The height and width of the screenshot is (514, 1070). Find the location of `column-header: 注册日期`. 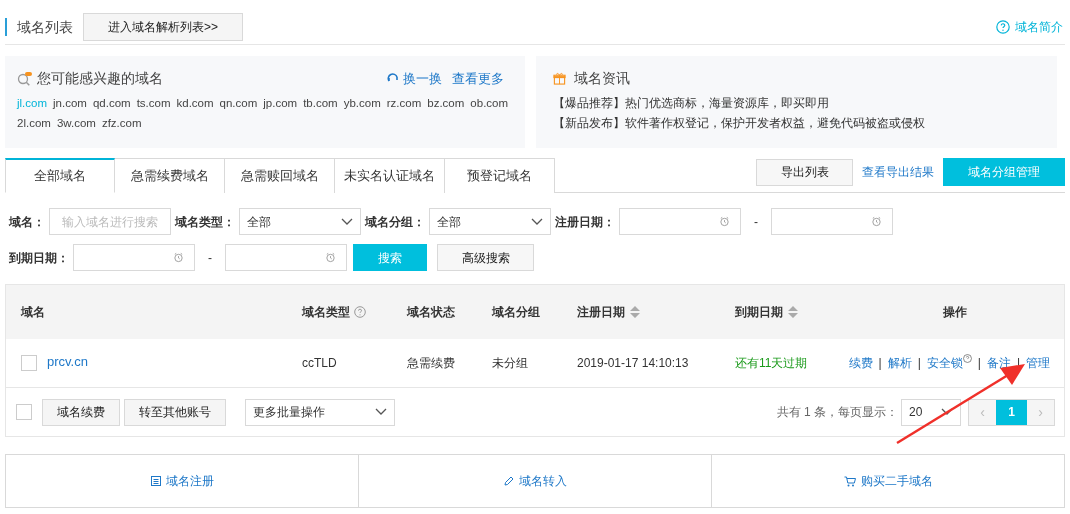

column-header: 注册日期 is located at coordinates (601, 312).